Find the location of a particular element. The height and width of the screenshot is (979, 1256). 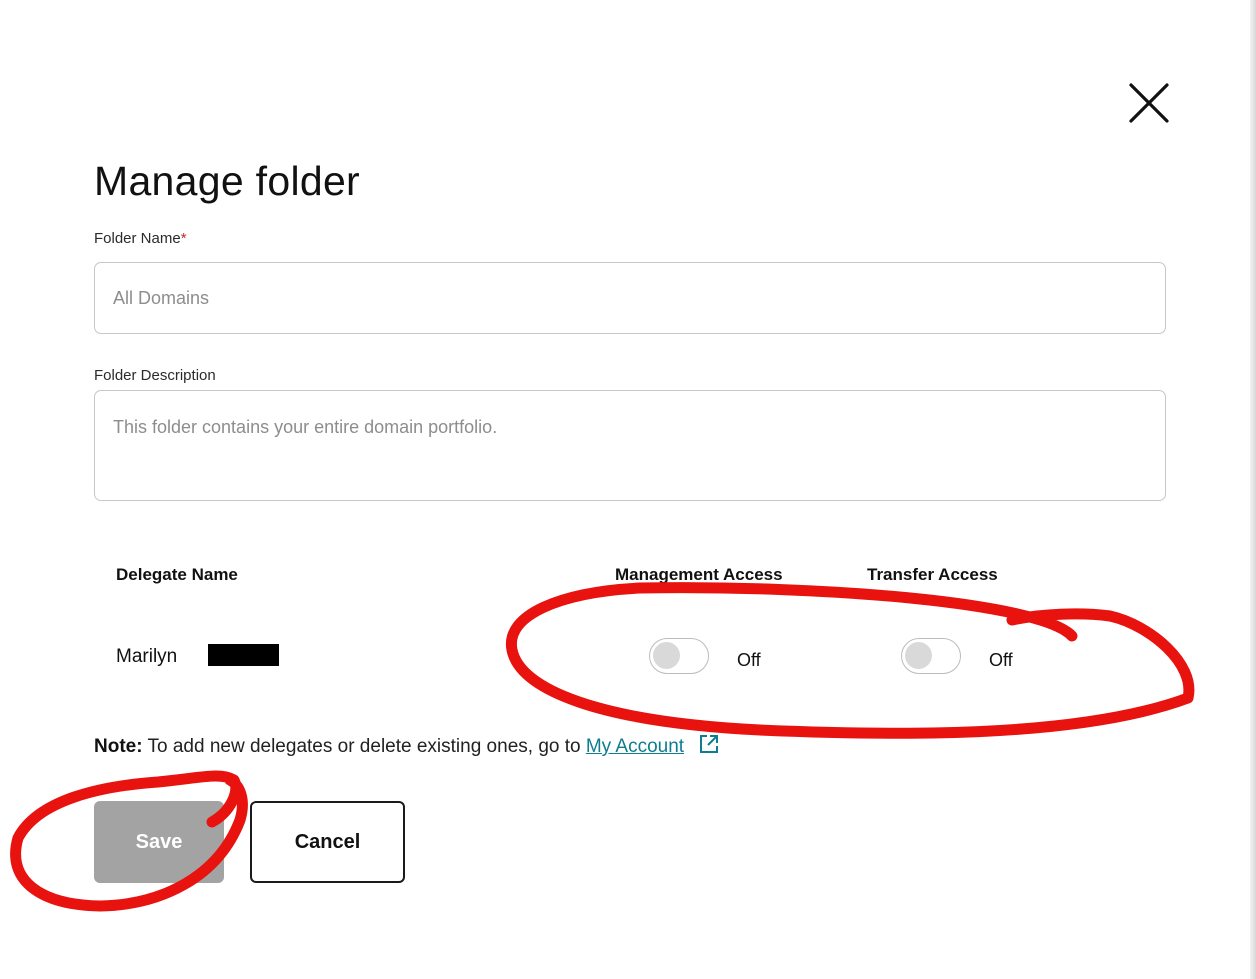

close-button is located at coordinates (1149, 103).